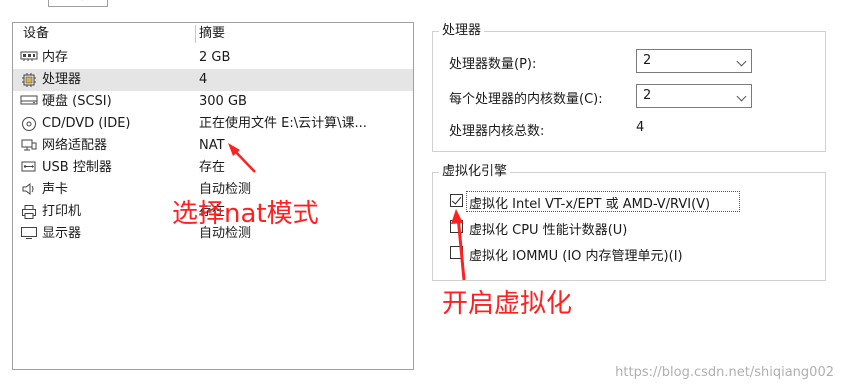 Image resolution: width=842 pixels, height=386 pixels. Describe the element at coordinates (347, 212) in the screenshot. I see `annotation-arrows` at that location.